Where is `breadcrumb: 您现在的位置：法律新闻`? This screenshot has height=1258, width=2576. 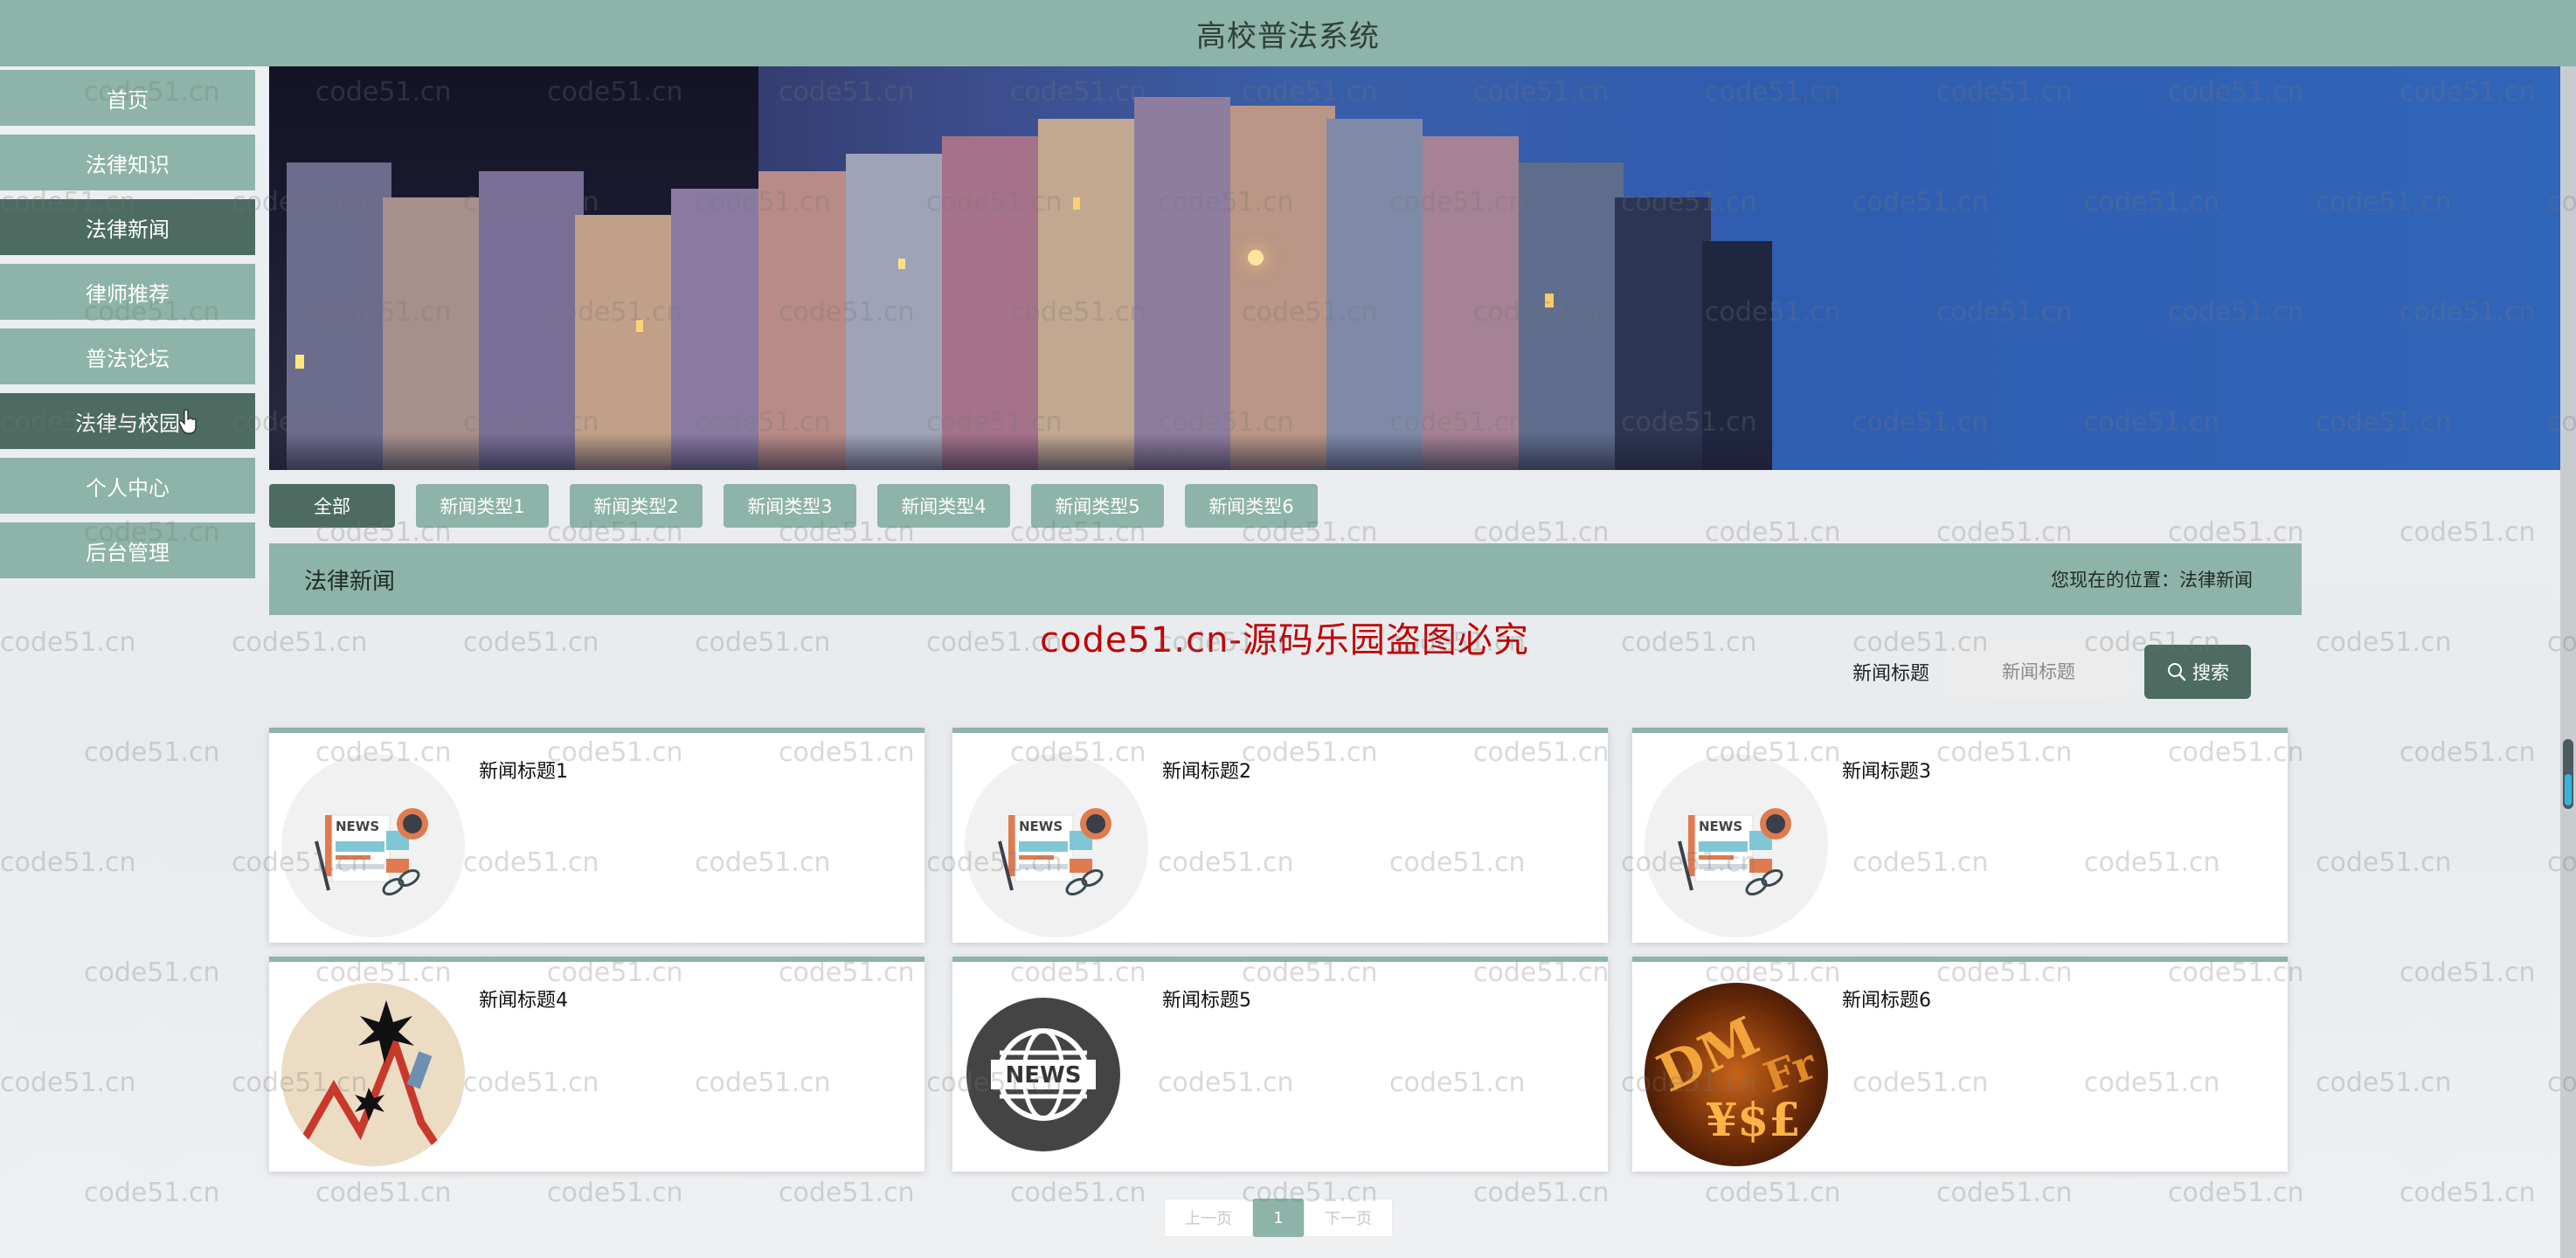 breadcrumb: 您现在的位置：法律新闻 is located at coordinates (2152, 580).